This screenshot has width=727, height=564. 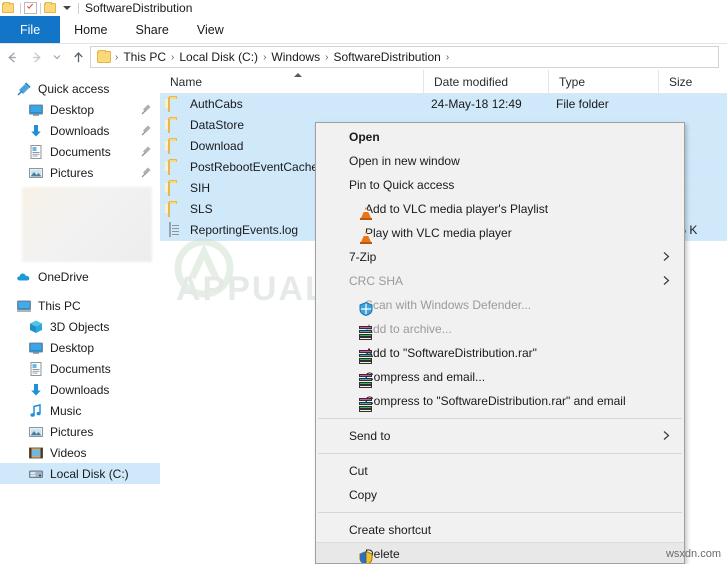 What do you see at coordinates (36, 411) in the screenshot?
I see `music-icon` at bounding box center [36, 411].